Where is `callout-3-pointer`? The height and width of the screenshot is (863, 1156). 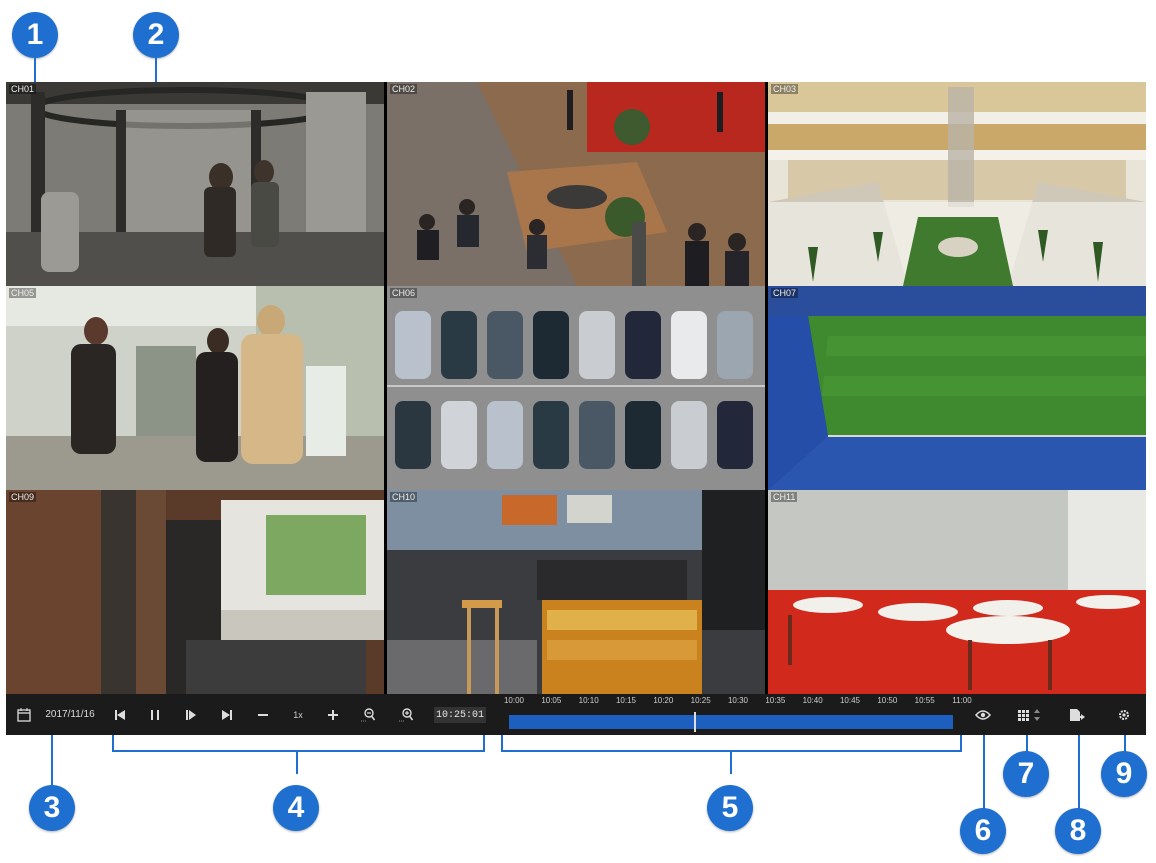 callout-3-pointer is located at coordinates (52, 760).